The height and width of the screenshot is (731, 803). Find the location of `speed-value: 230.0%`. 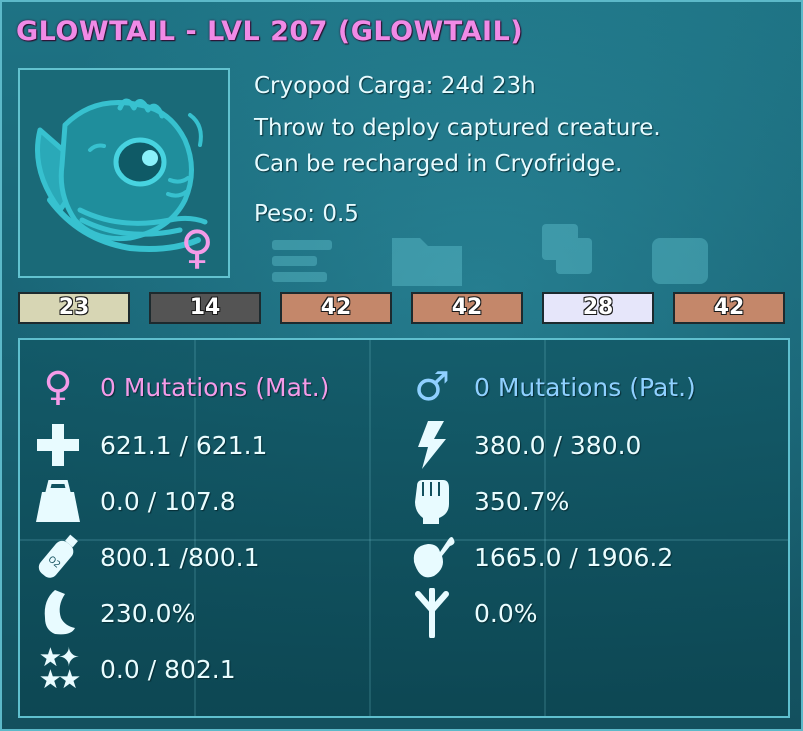

speed-value: 230.0% is located at coordinates (148, 613).